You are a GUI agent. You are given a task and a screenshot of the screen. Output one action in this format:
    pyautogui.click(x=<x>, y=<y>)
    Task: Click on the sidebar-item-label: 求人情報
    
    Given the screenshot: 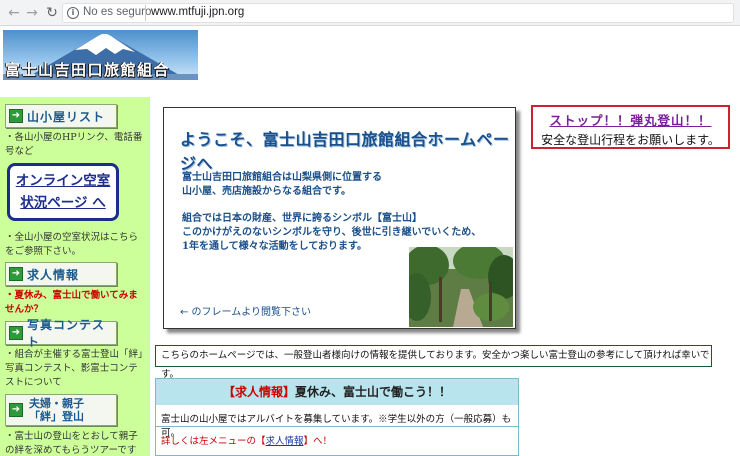 What is the action you would take?
    pyautogui.click(x=53, y=274)
    